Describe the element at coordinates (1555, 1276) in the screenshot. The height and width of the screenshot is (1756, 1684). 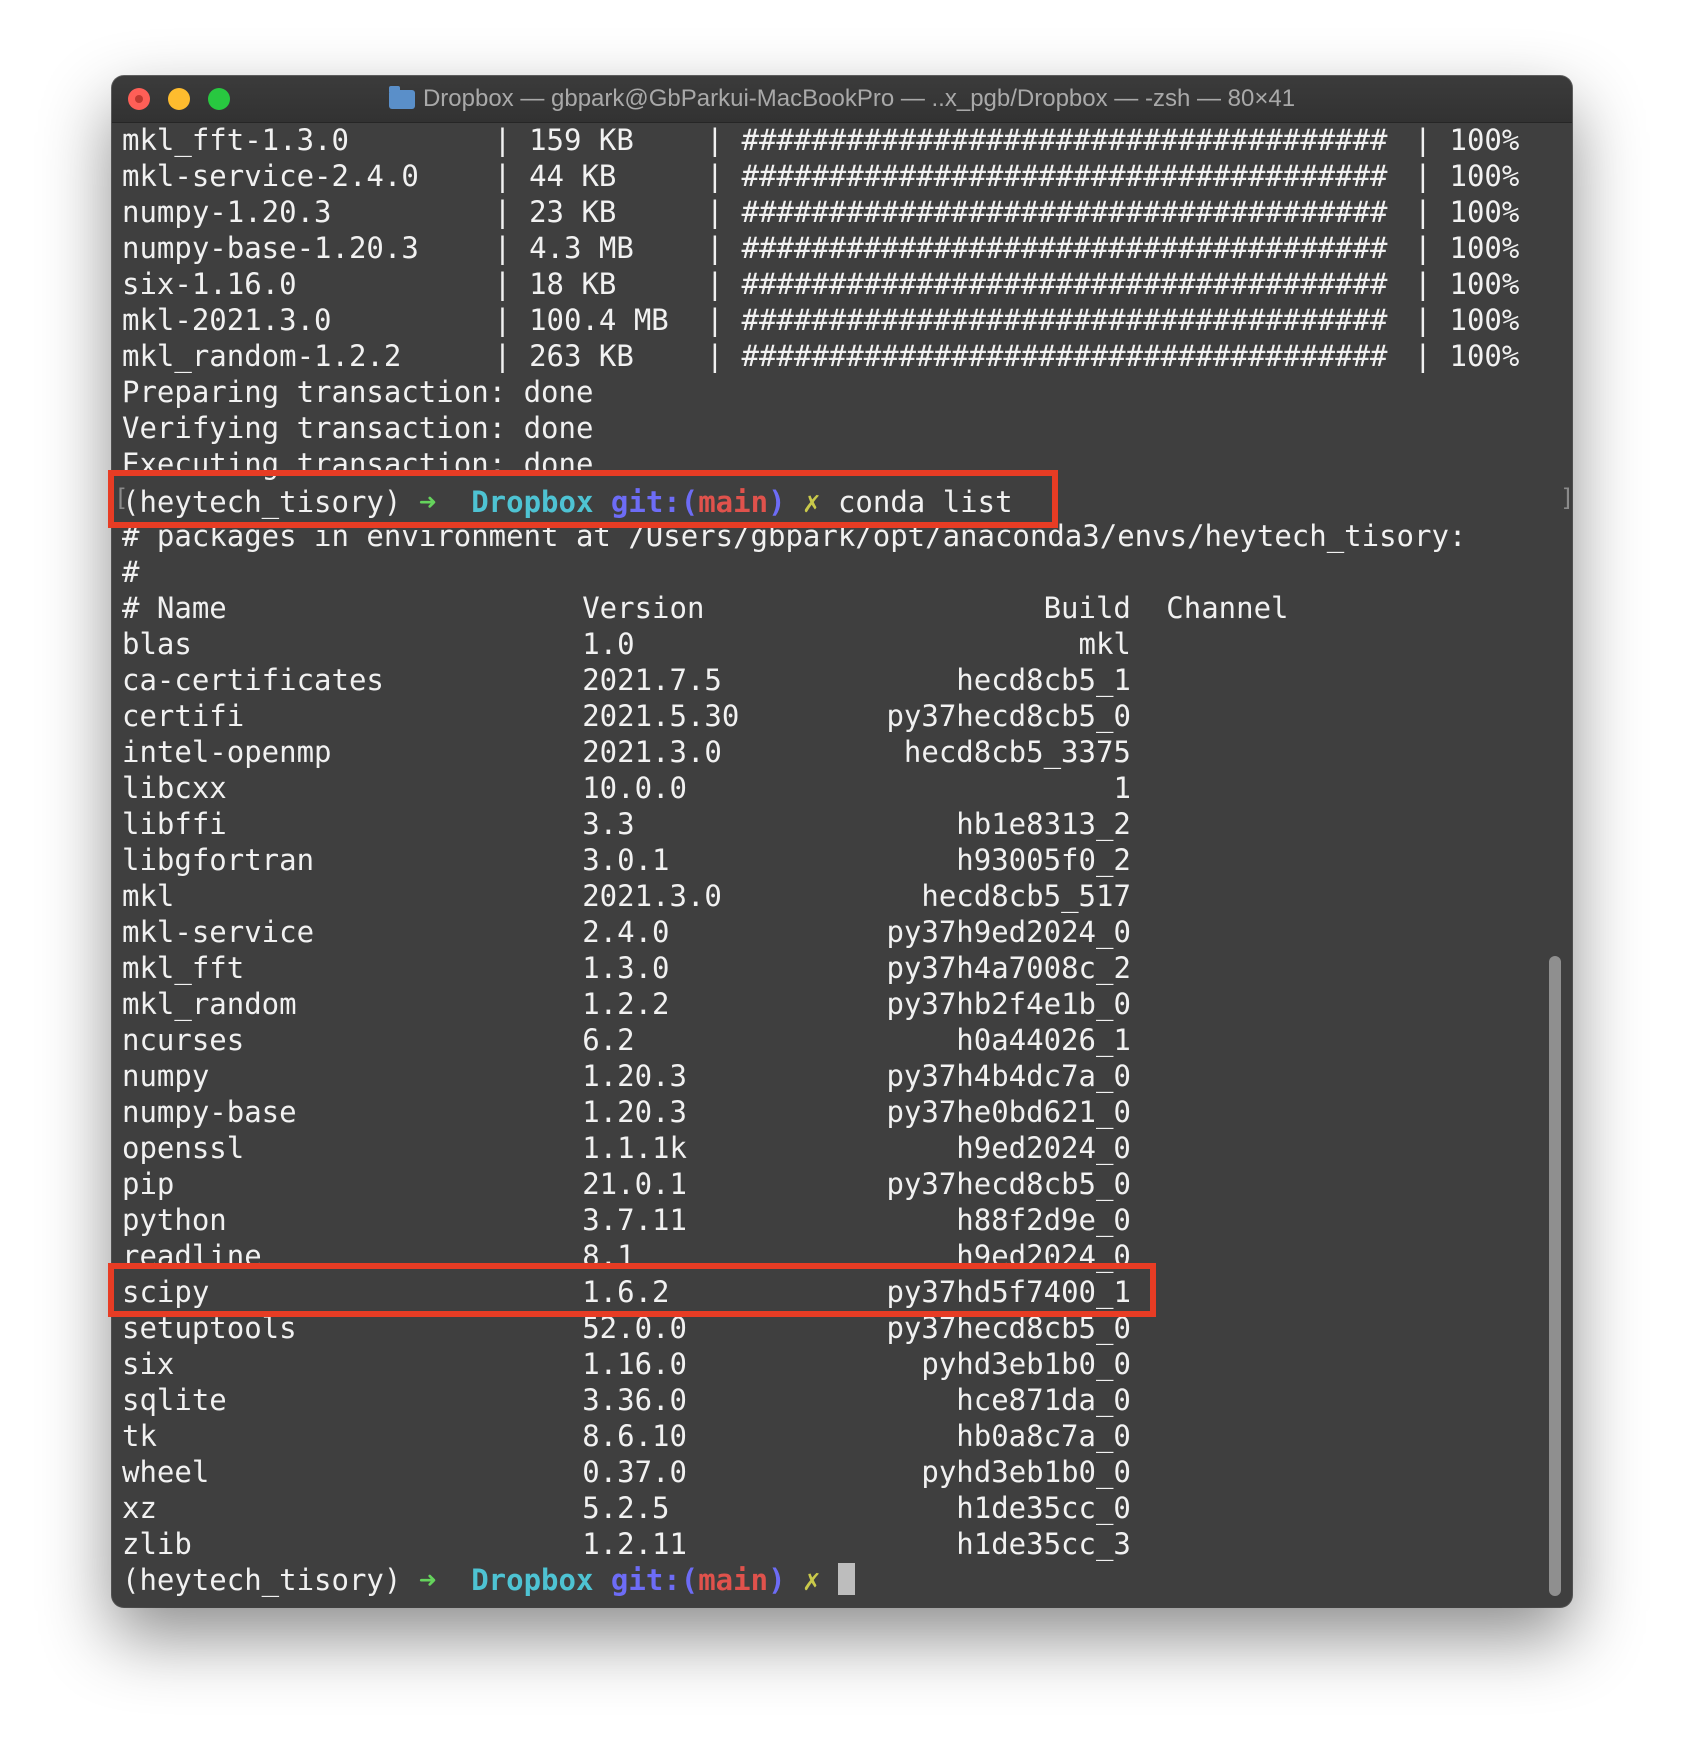
I see `scrollbar-thumb` at that location.